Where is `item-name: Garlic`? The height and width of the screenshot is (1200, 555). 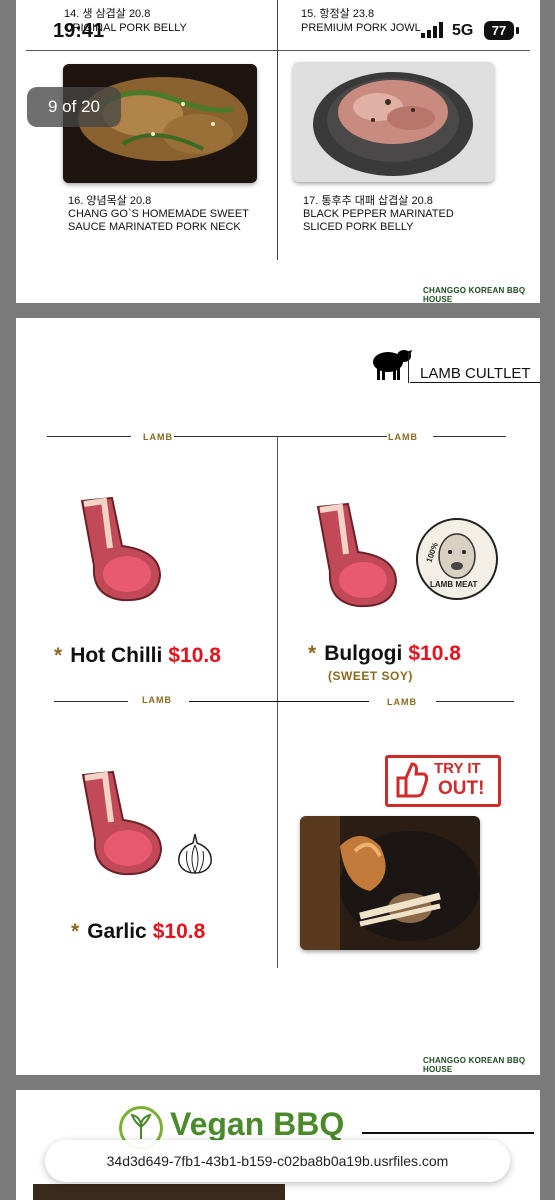
item-name: Garlic is located at coordinates (117, 931).